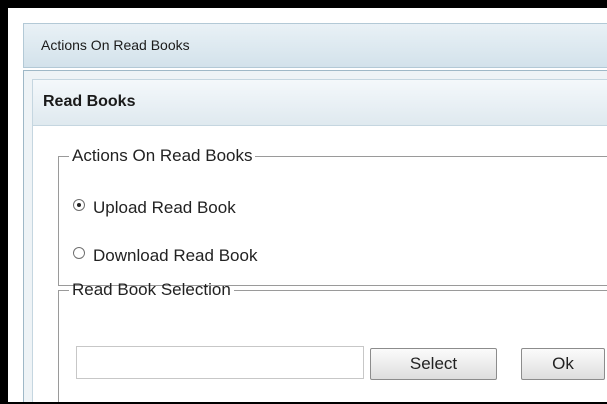  I want to click on select-button: Select, so click(433, 364).